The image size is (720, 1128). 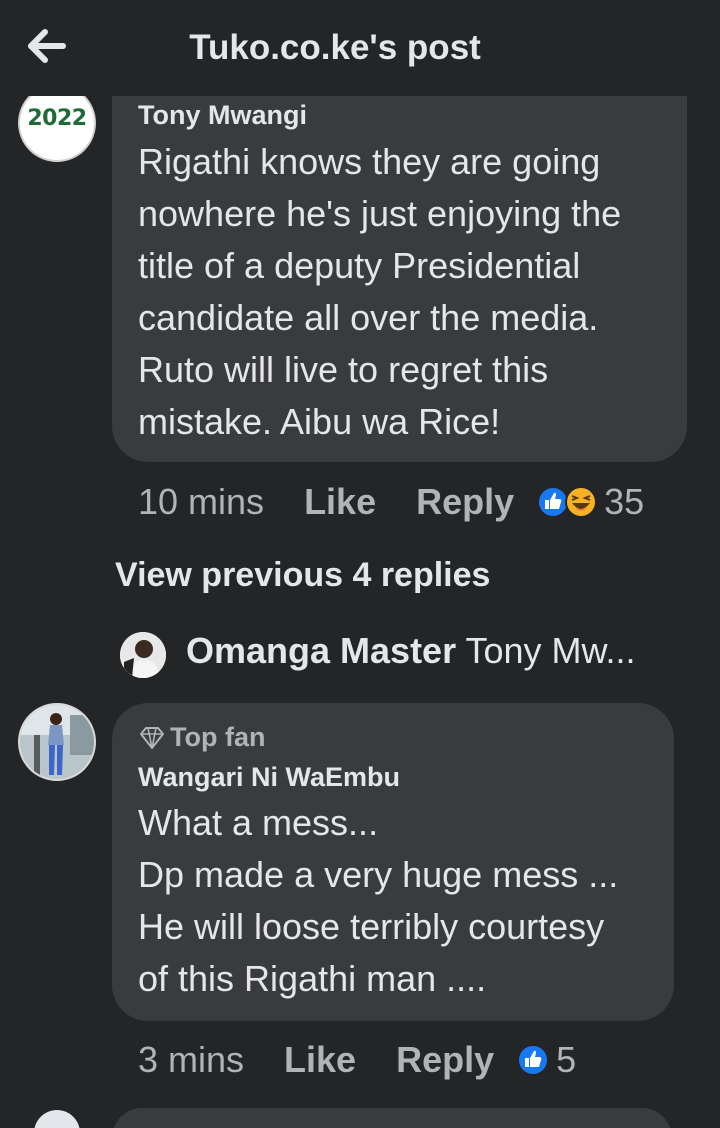 I want to click on reaction-count: 35, so click(x=624, y=501).